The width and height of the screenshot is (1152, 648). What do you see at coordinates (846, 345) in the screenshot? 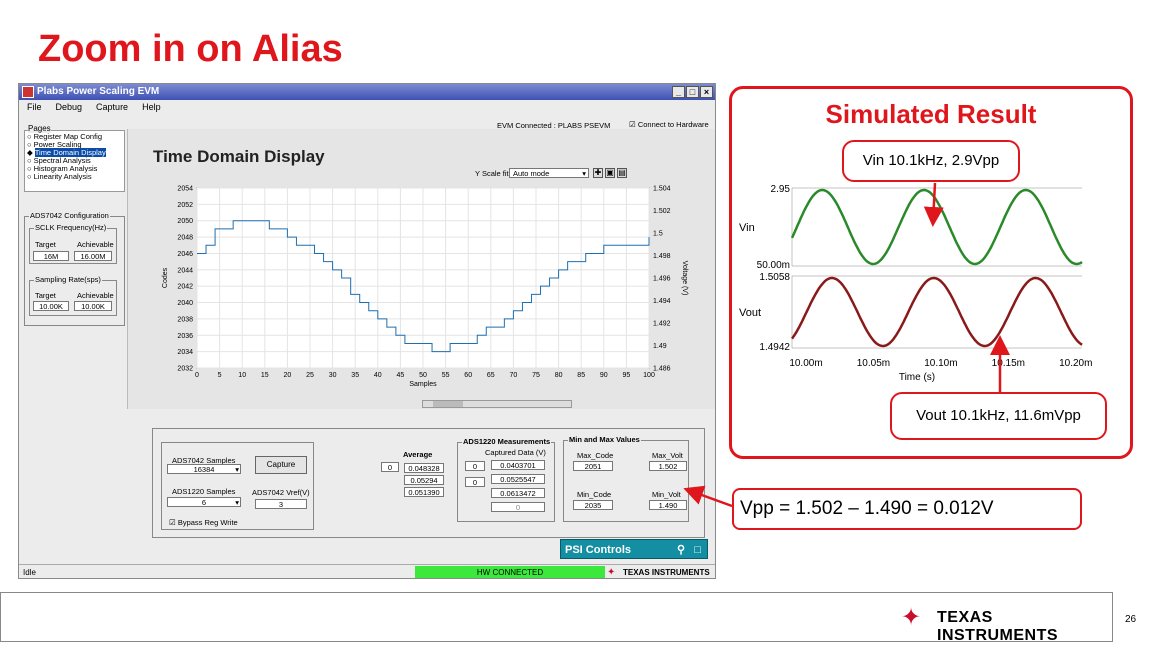
I see `annotation-arrows` at bounding box center [846, 345].